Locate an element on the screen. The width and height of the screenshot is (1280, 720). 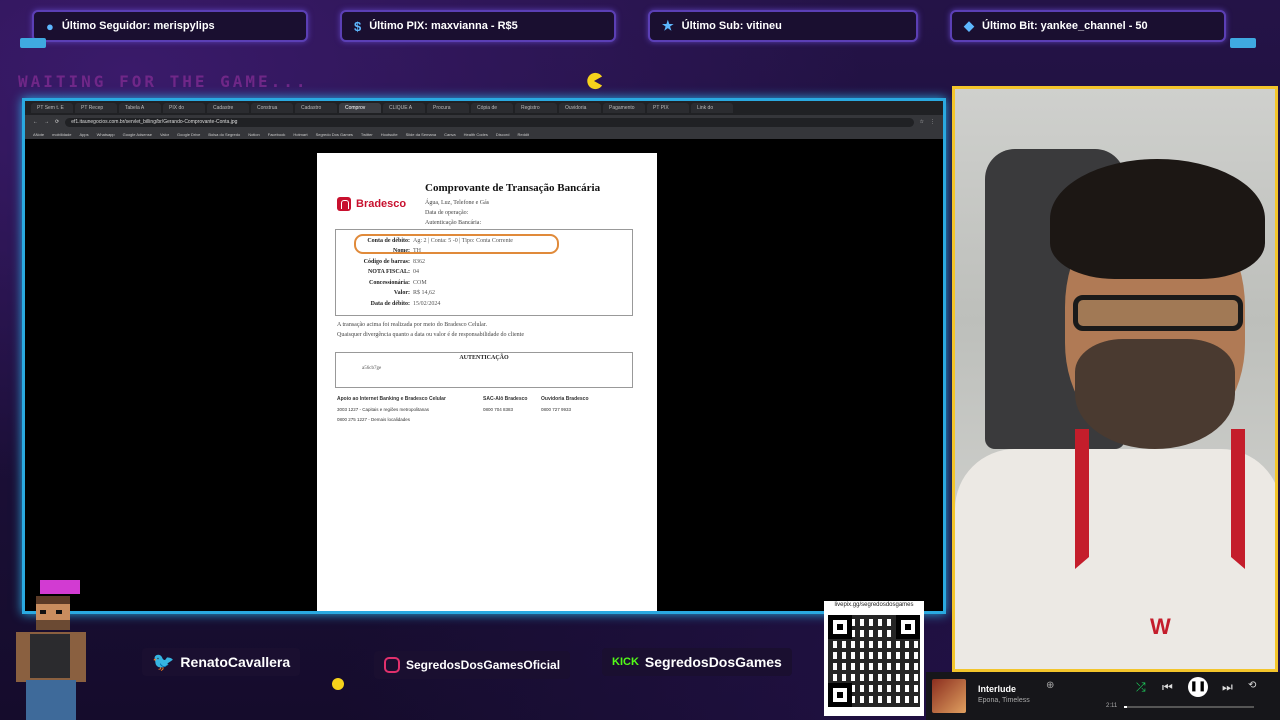
field-row: Valor: R$ 14,62 is located at coordinates (414, 293).